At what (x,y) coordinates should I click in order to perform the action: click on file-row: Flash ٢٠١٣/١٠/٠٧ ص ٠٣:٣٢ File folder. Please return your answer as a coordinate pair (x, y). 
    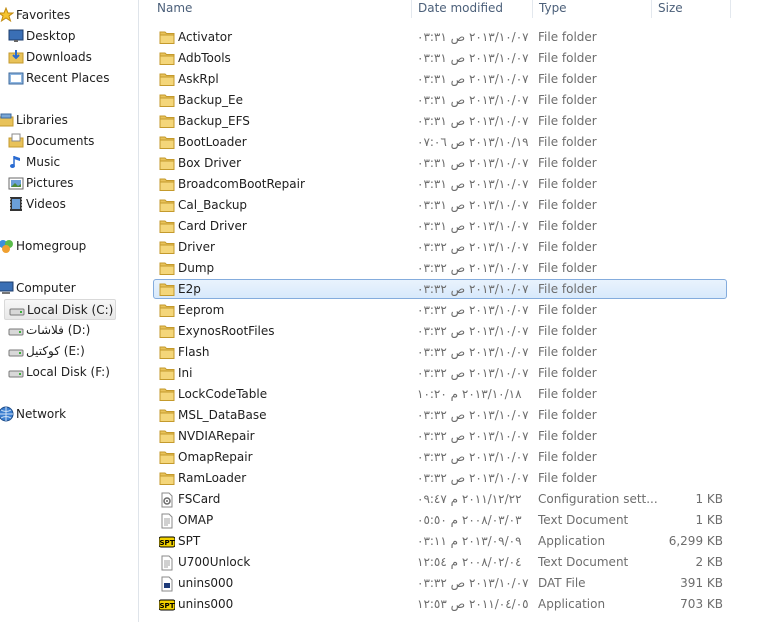
    Looking at the image, I should click on (449, 352).